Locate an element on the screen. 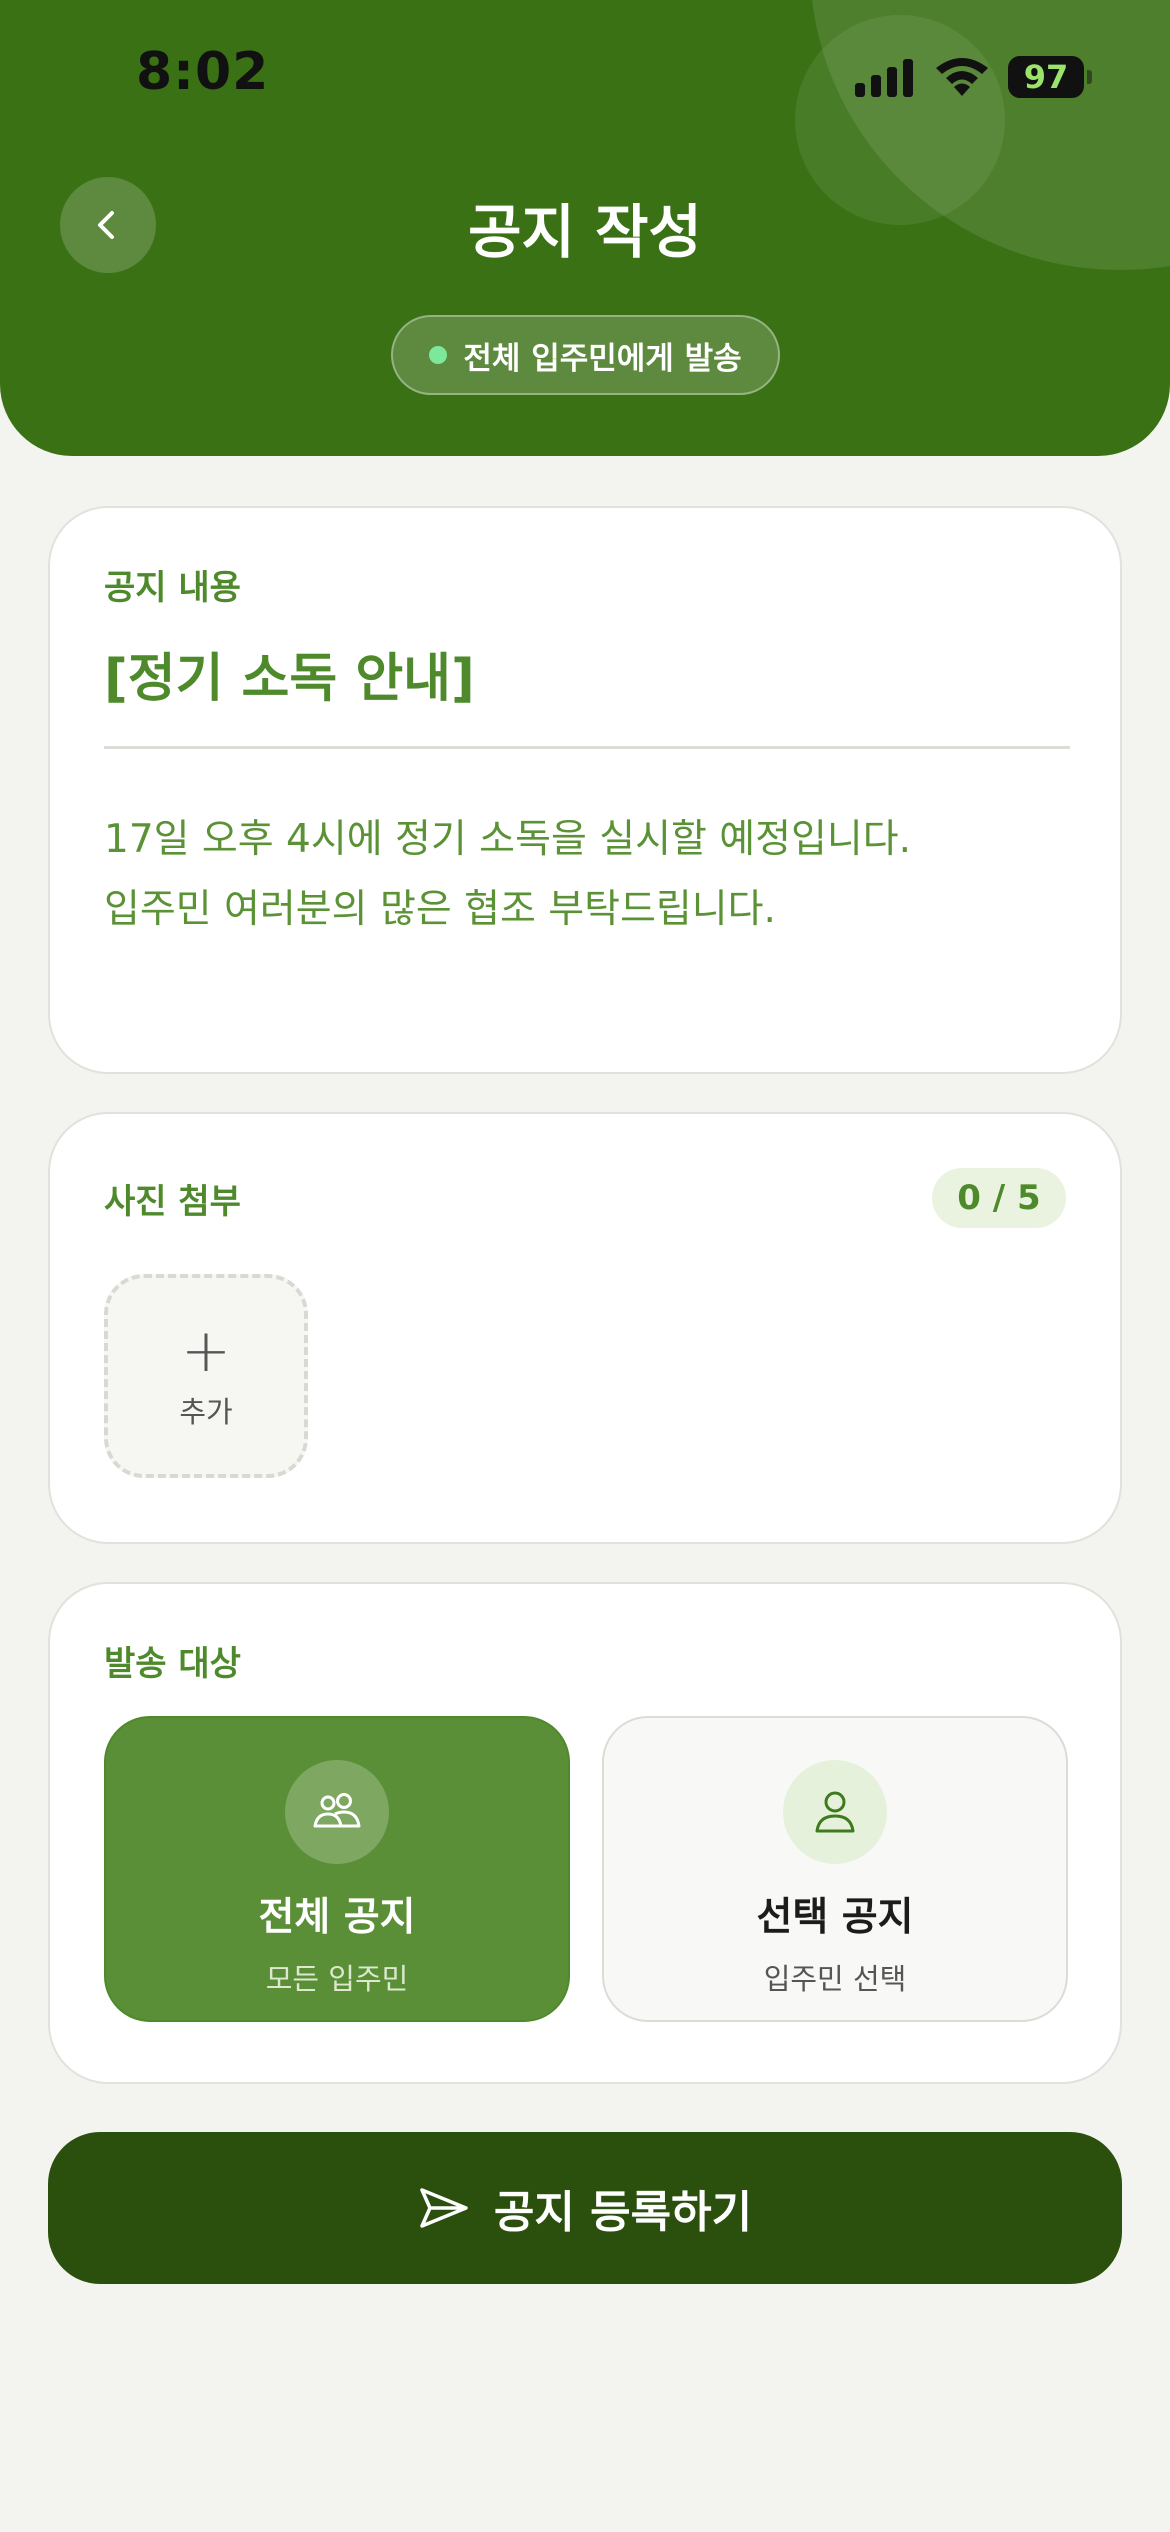 The width and height of the screenshot is (1170, 2532). submit-notice-label: 공지 등록하기 is located at coordinates (623, 2212).